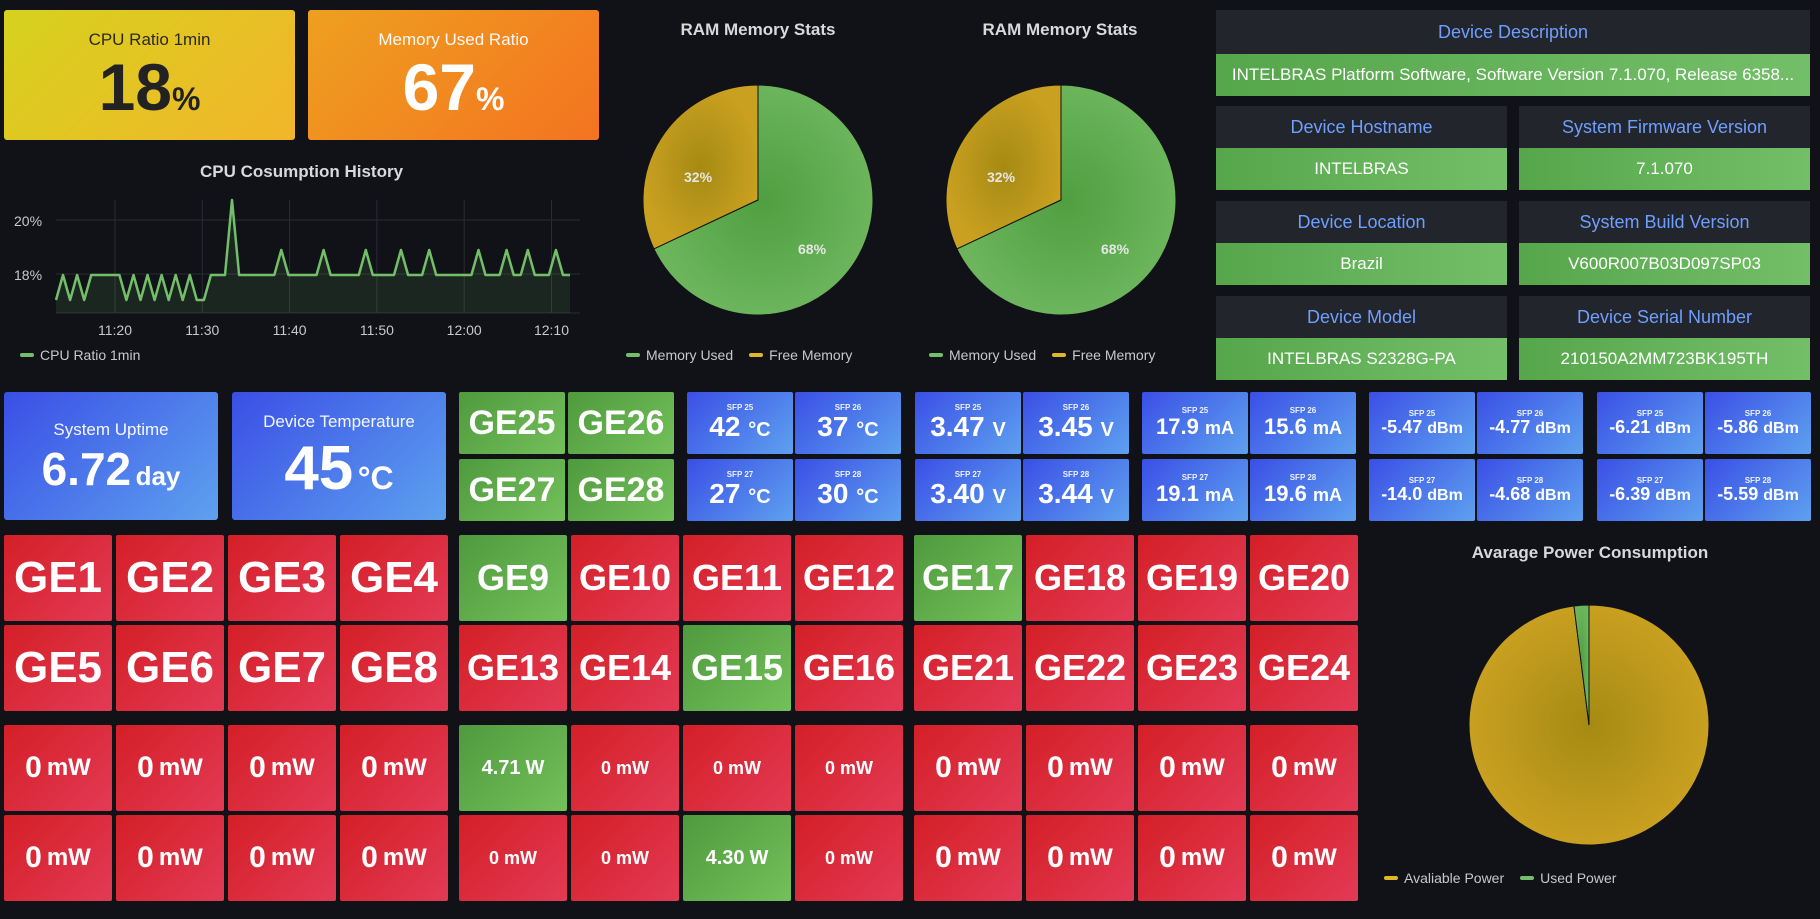 The width and height of the screenshot is (1820, 919). Describe the element at coordinates (833, 494) in the screenshot. I see `sfp-value: 30` at that location.